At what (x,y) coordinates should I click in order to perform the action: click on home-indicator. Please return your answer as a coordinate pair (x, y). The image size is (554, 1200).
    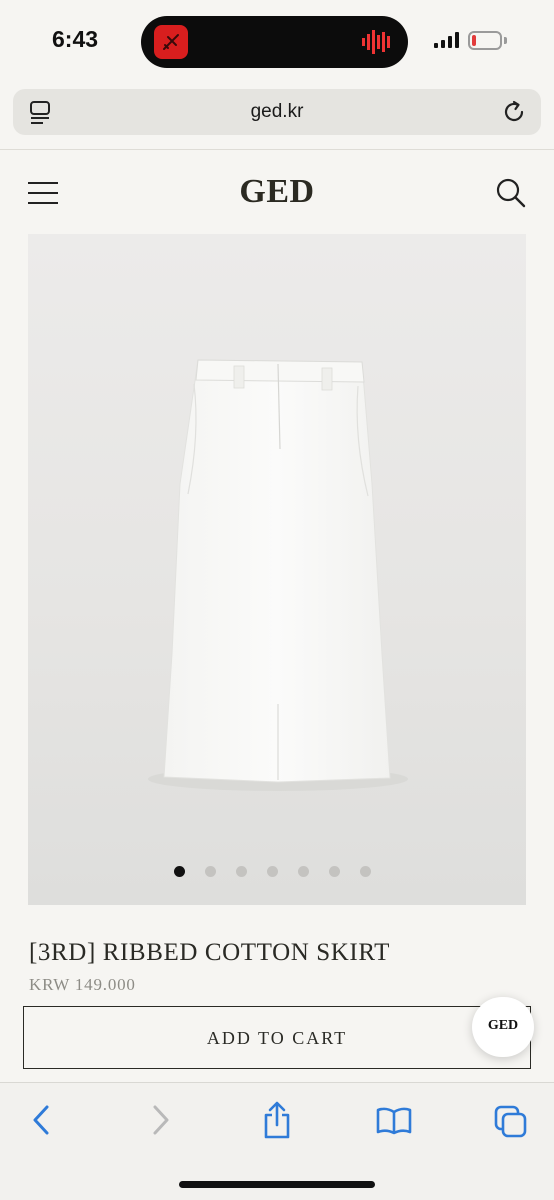
    Looking at the image, I should click on (277, 1184).